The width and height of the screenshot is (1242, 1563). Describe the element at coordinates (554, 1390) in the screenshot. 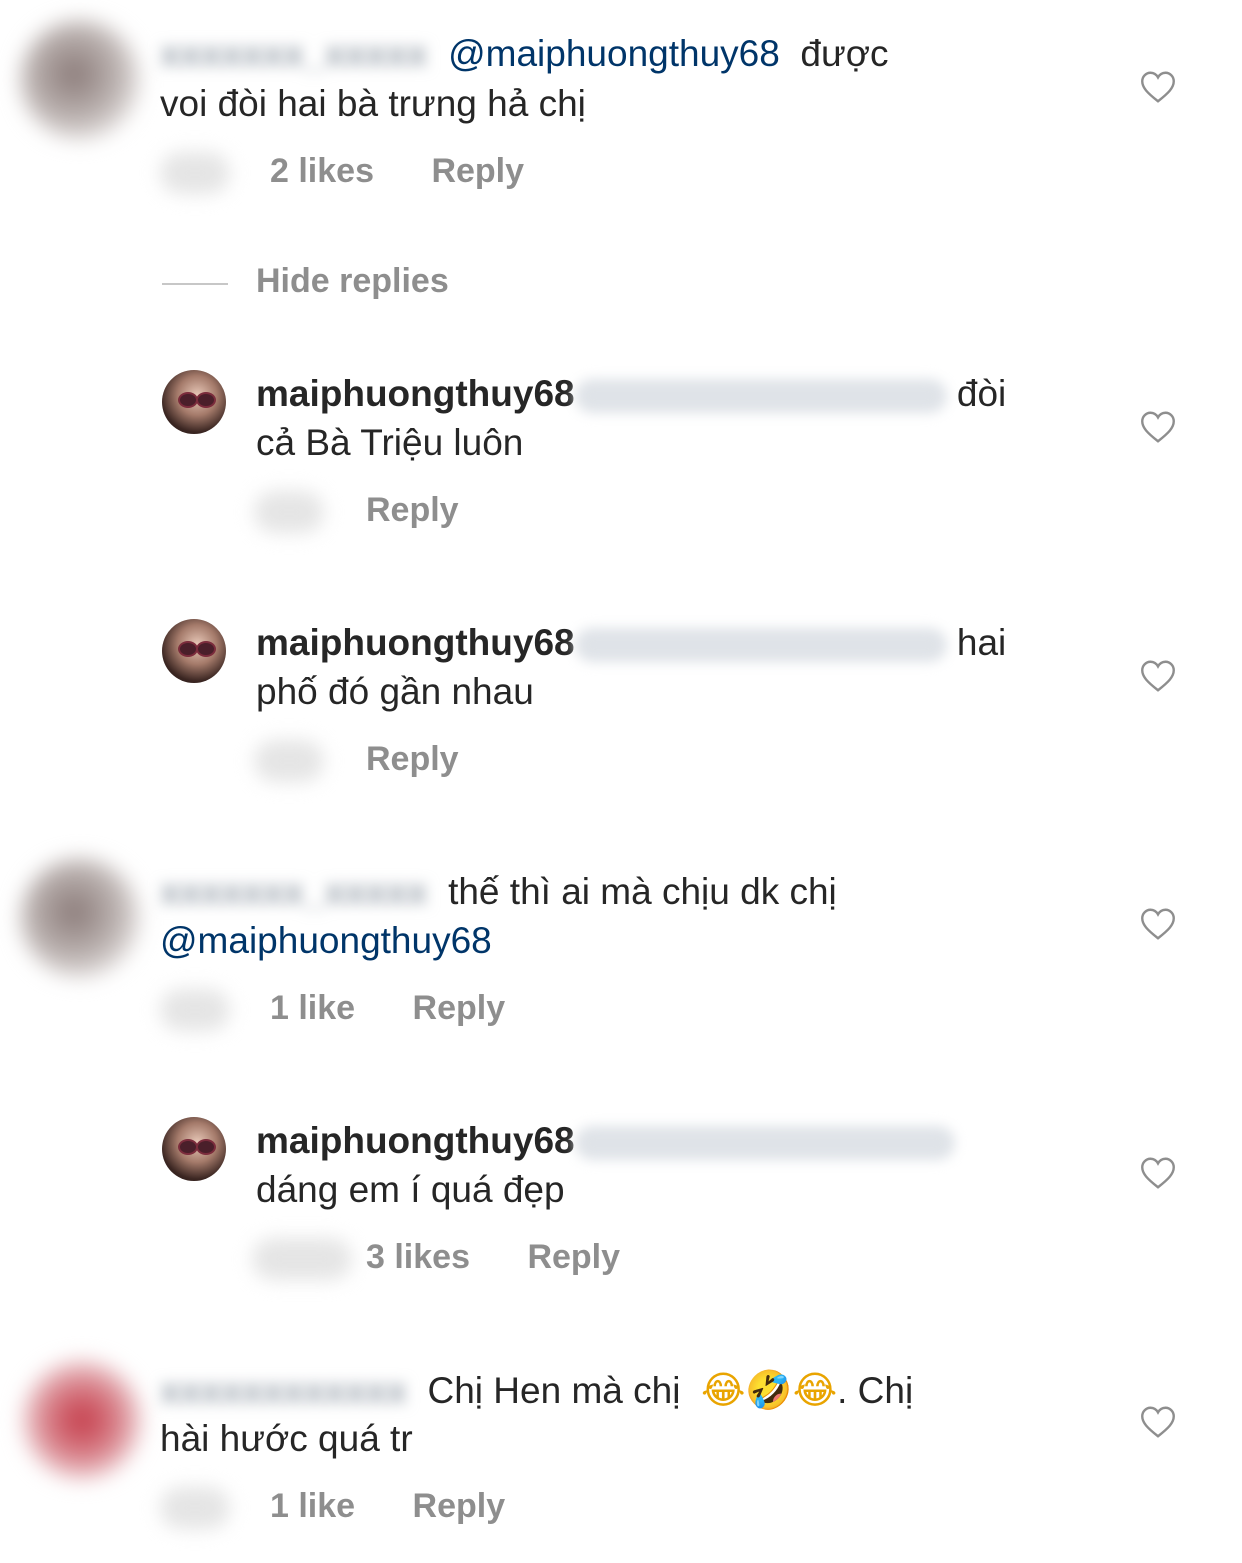

I see `comment-text: Chị Hen mà chị` at that location.